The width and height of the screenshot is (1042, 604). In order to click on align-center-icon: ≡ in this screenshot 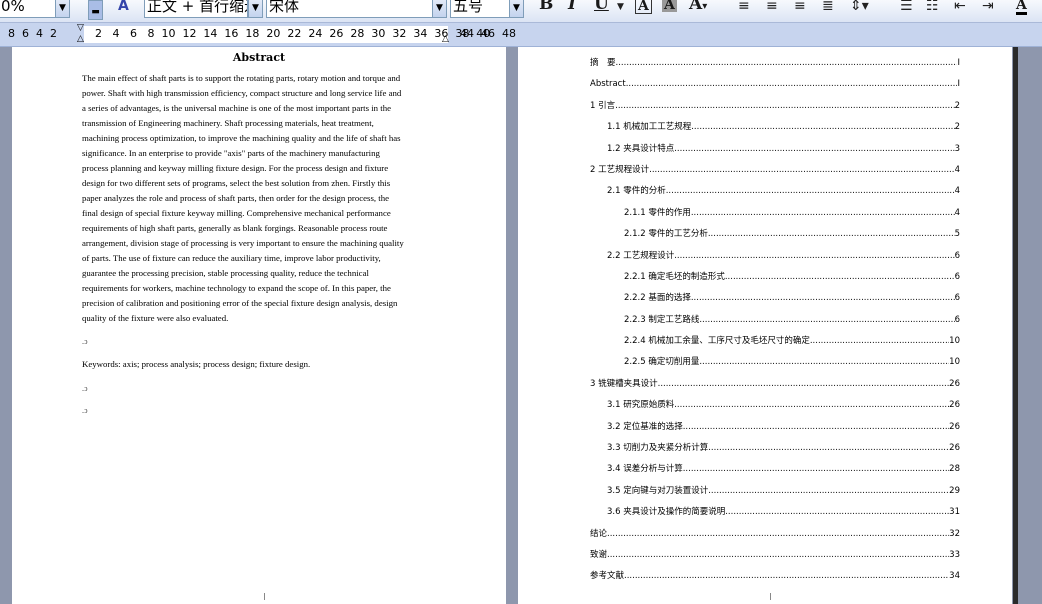, I will do `click(772, 7)`.